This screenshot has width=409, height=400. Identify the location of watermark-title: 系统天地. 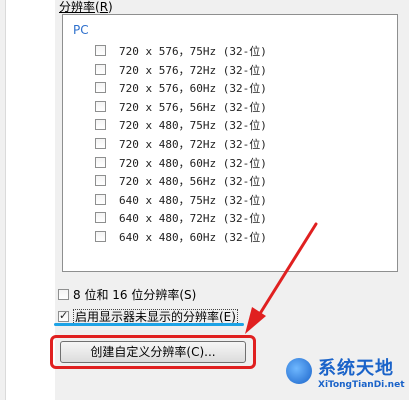
(356, 368).